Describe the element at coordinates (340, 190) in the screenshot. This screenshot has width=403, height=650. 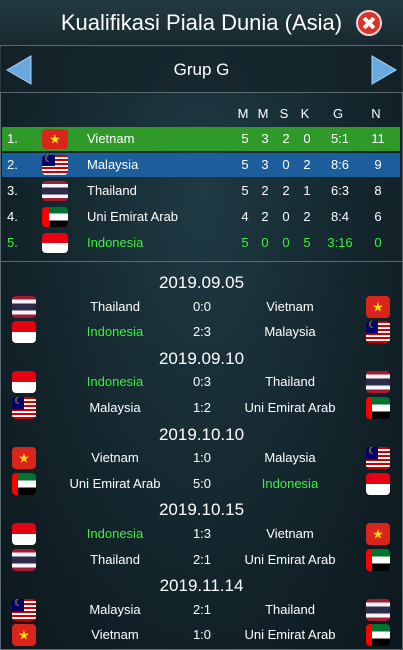
I see `goals: 6:3` at that location.